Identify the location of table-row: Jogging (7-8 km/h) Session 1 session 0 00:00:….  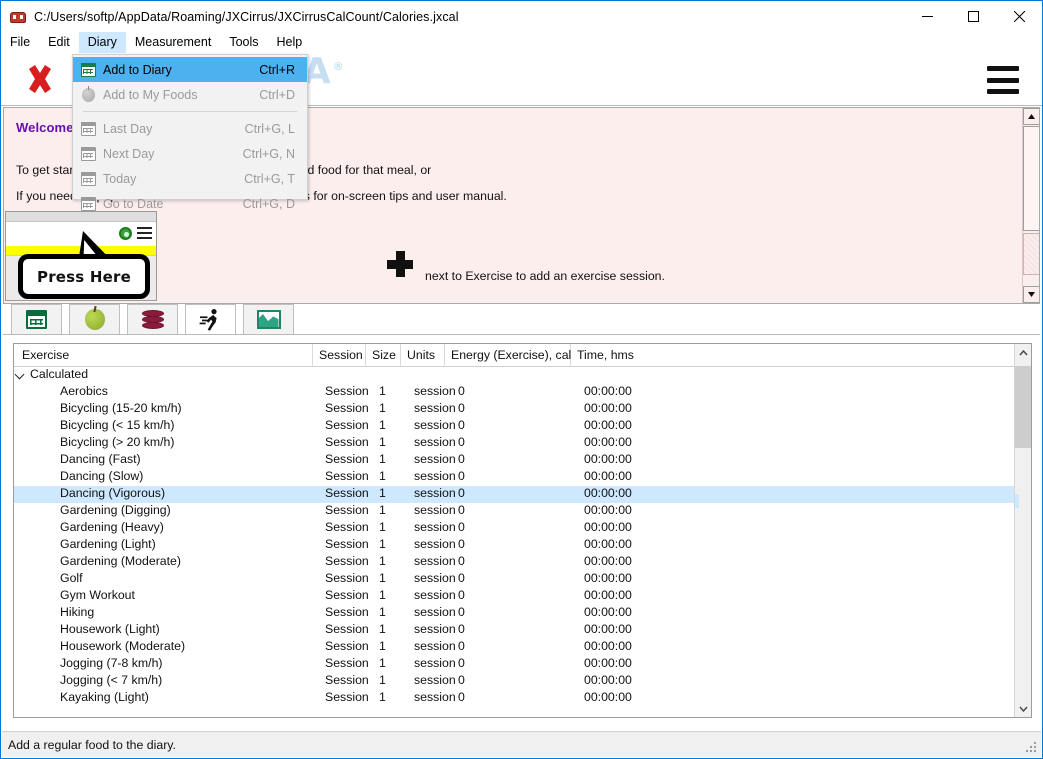
(522, 664).